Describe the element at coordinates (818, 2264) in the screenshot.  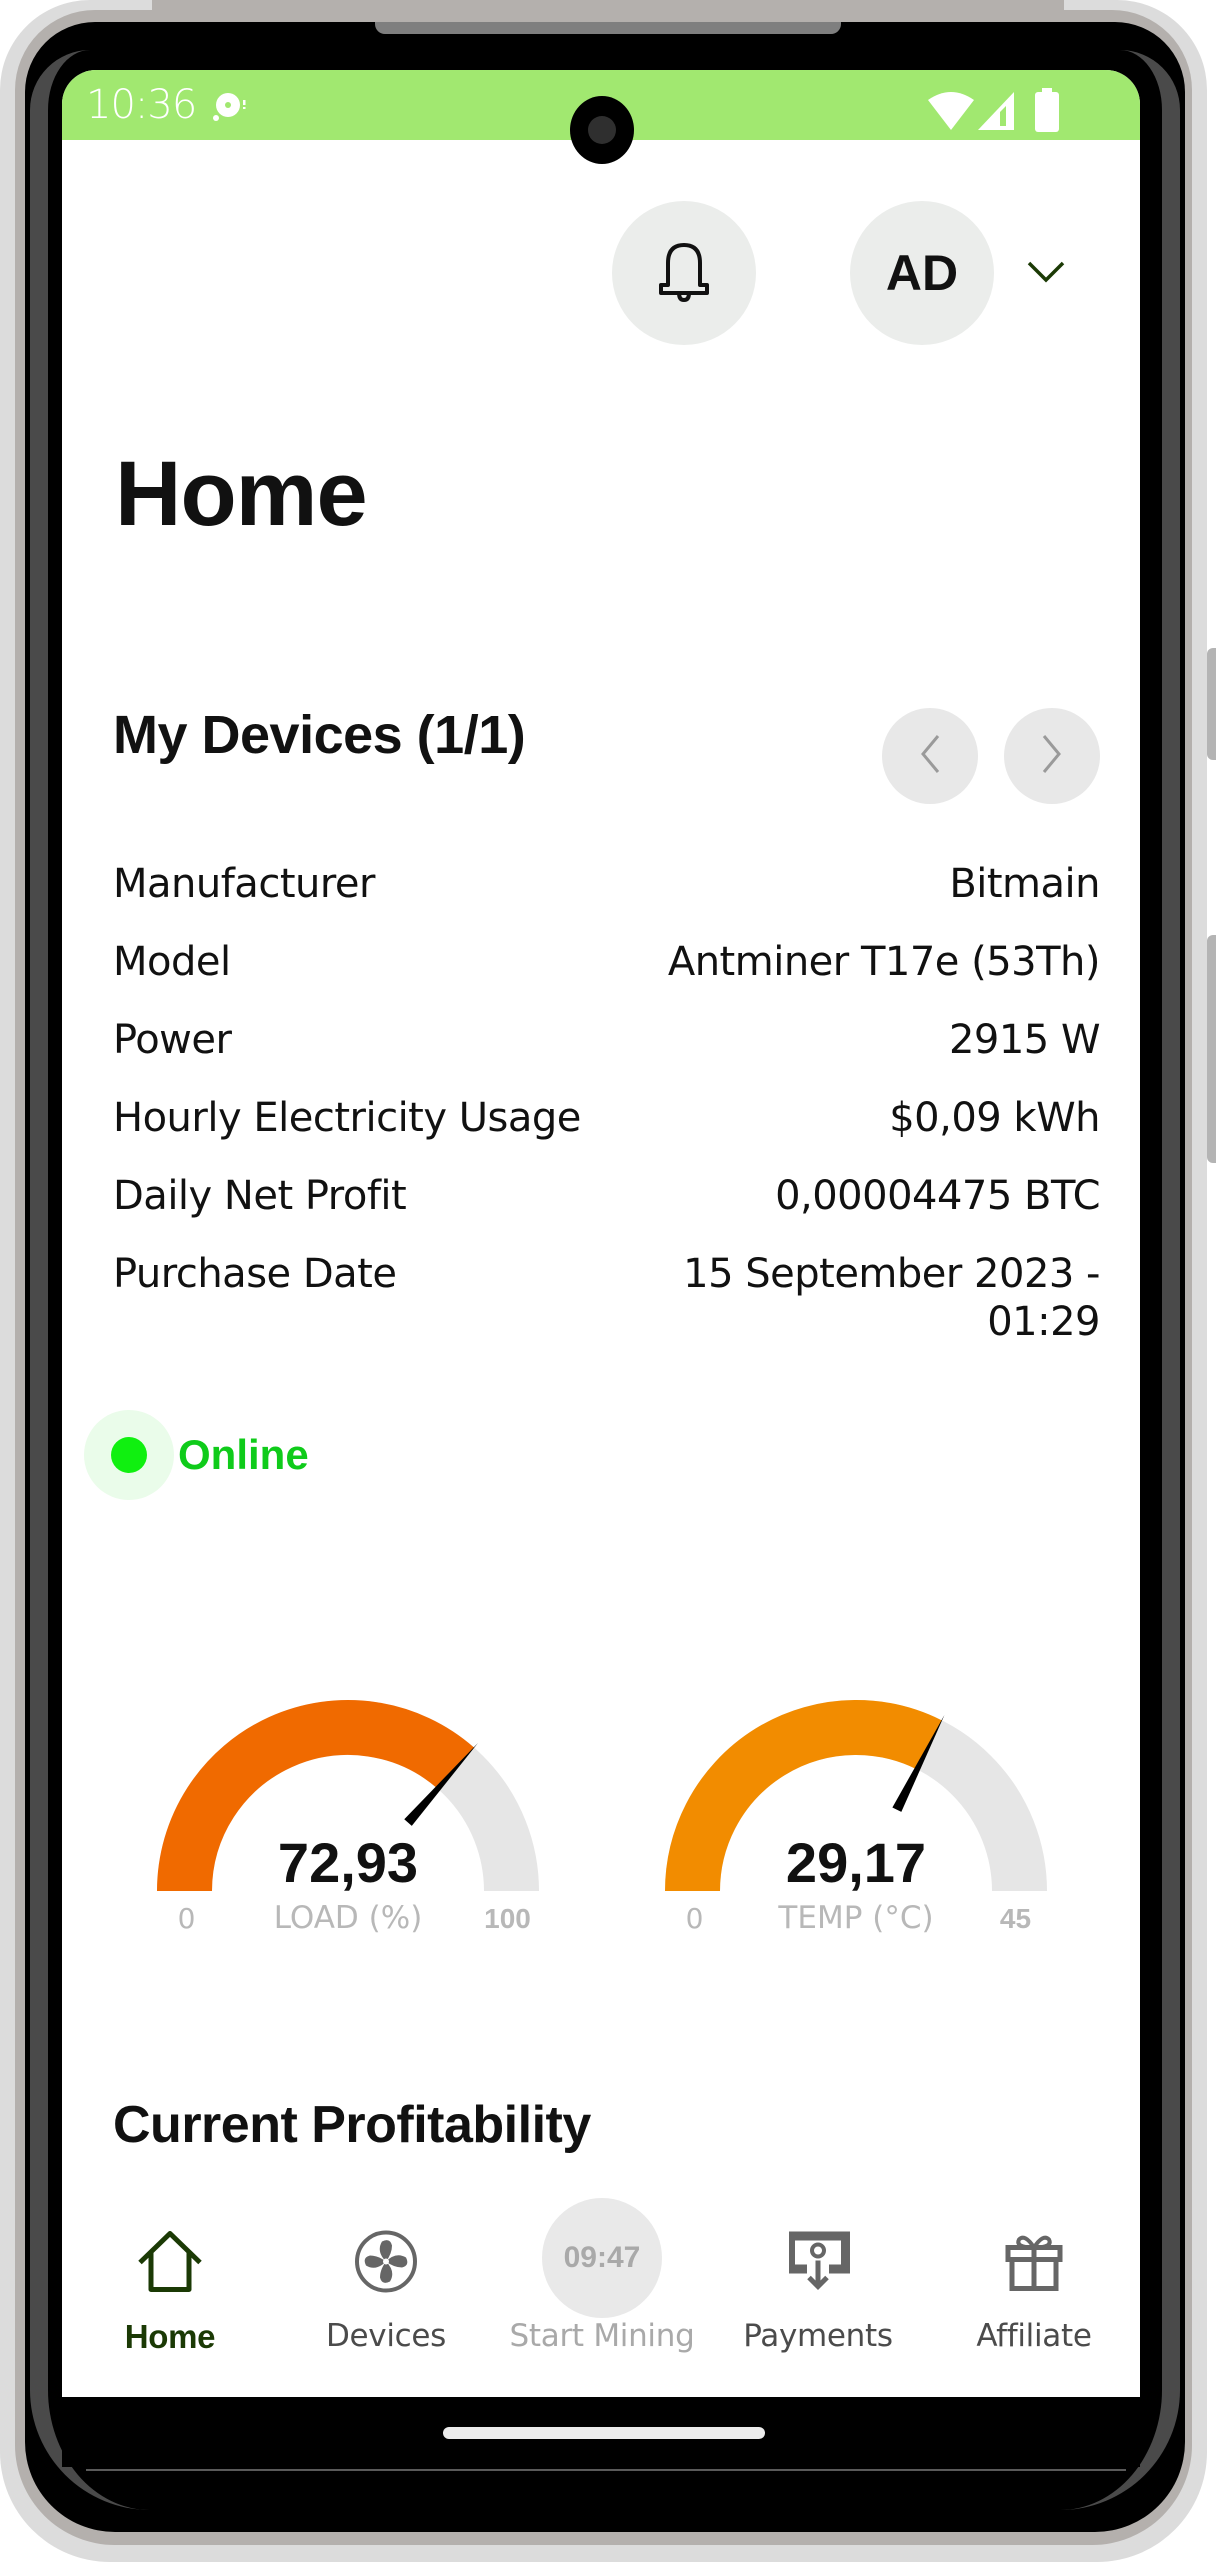
I see `money-withdraw-icon` at that location.